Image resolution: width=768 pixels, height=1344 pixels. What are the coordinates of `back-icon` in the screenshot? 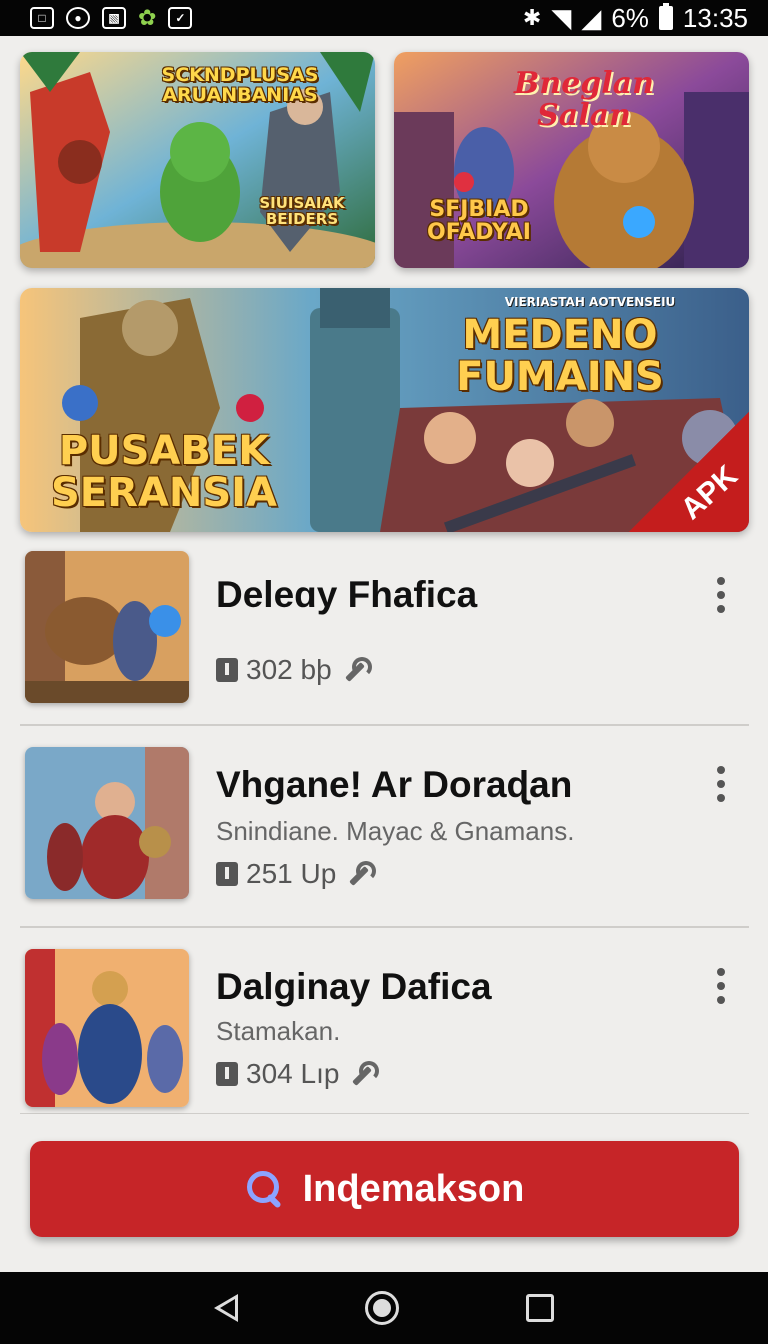 It's located at (225, 1308).